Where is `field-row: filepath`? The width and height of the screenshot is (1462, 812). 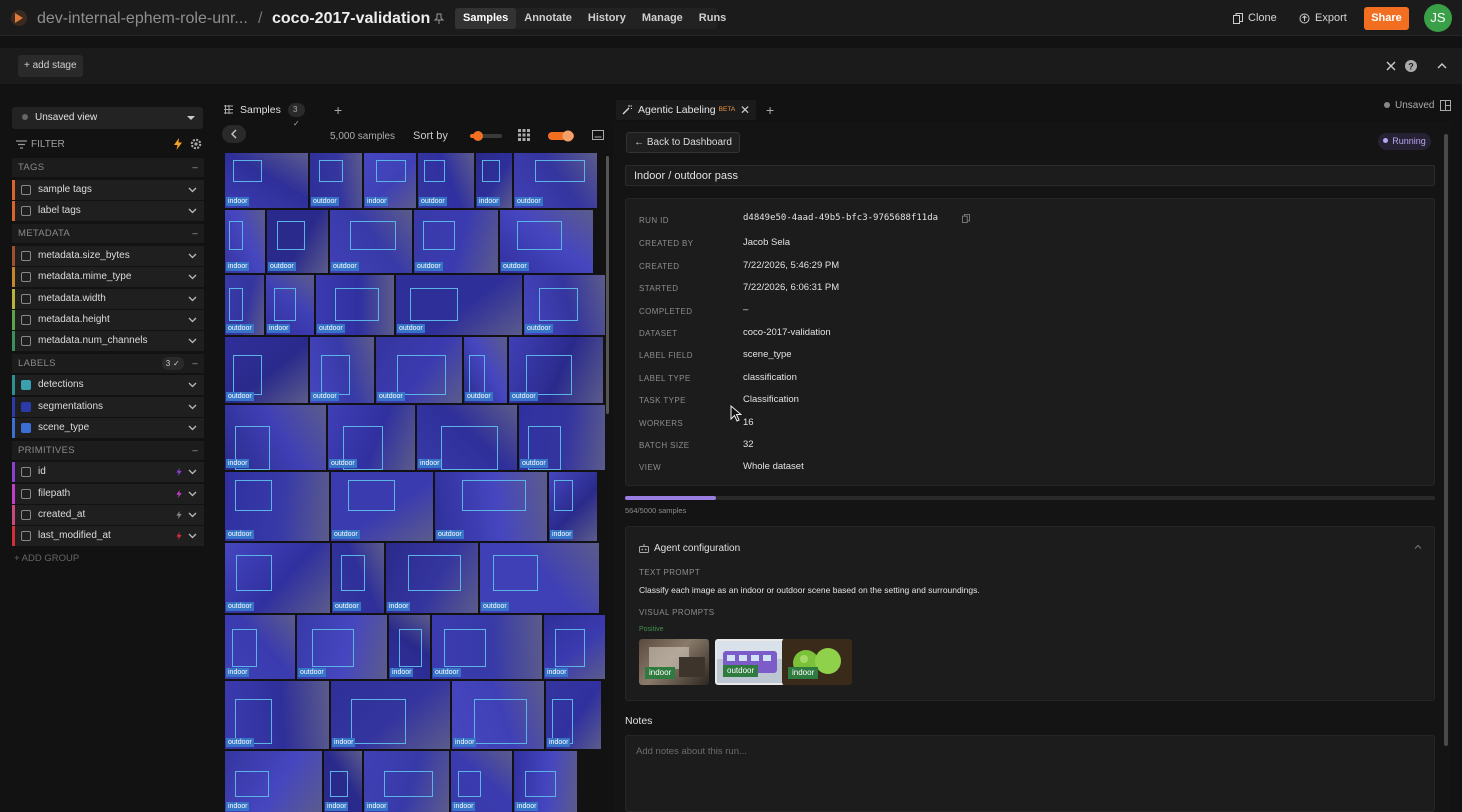 field-row: filepath is located at coordinates (108, 494).